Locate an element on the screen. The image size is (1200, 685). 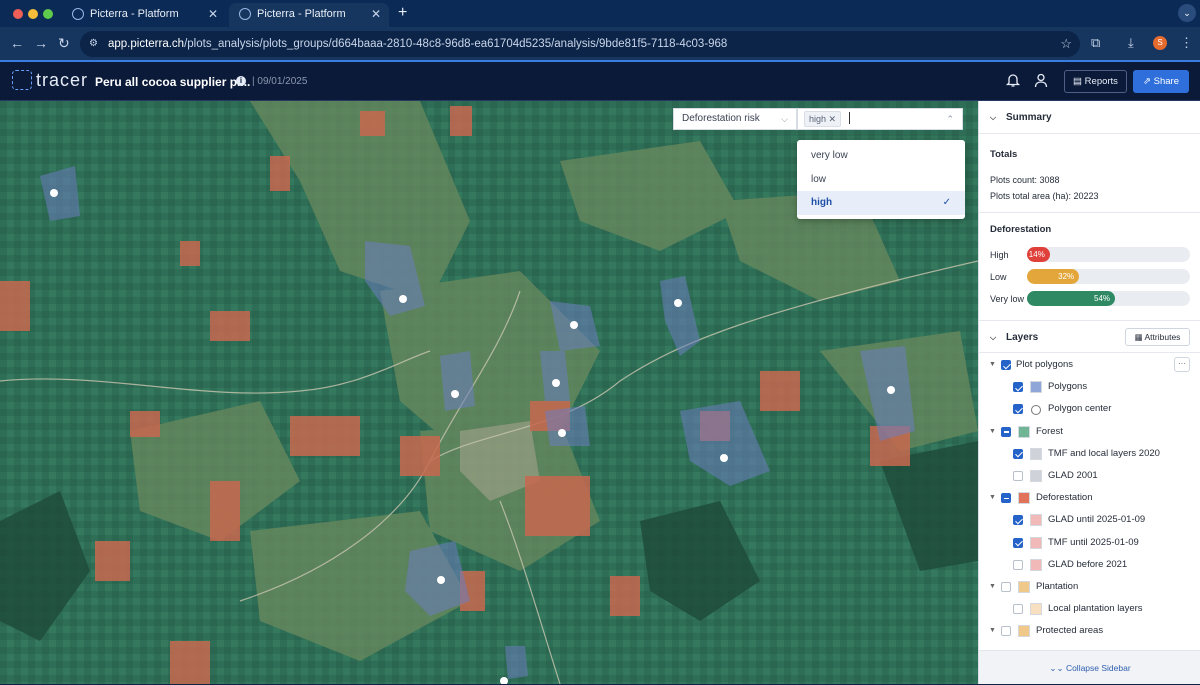
back-arrow-icon: ← is located at coordinates (17, 43).